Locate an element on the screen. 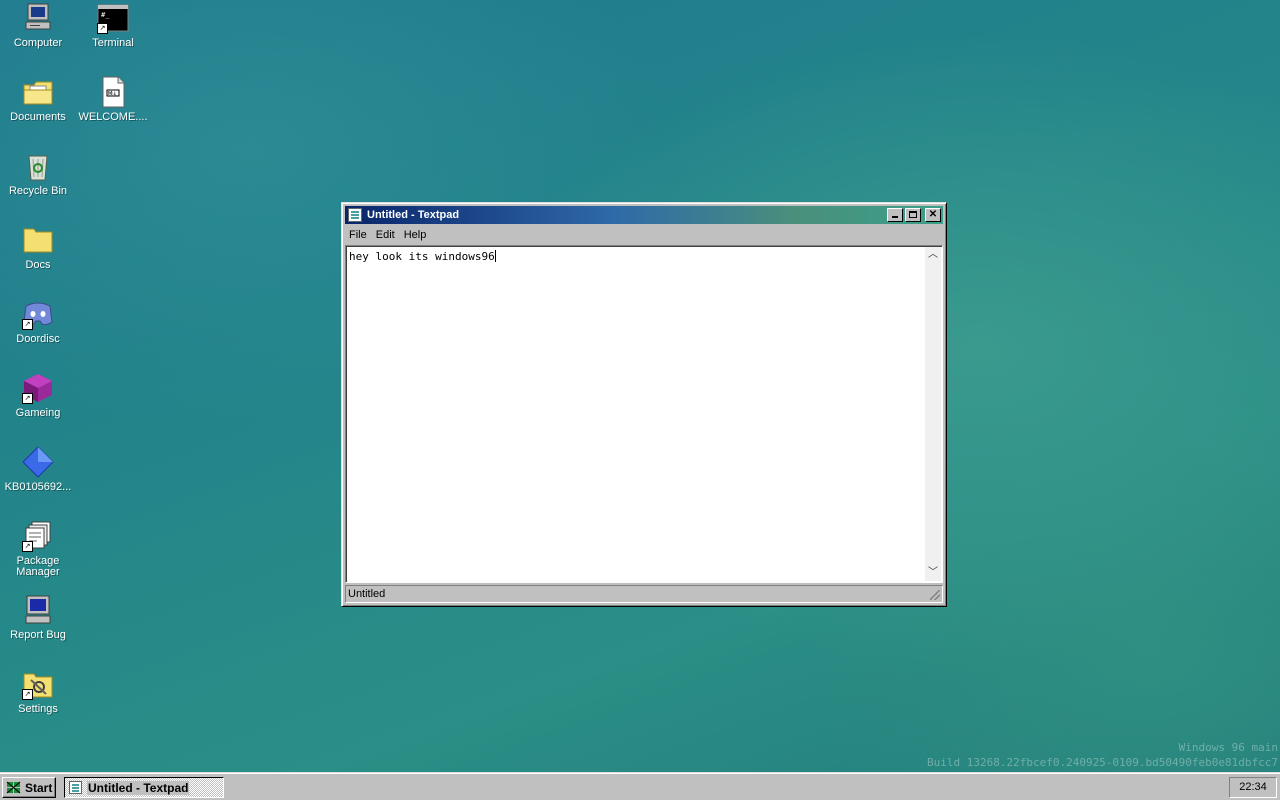  start-logo-icon is located at coordinates (14, 788).